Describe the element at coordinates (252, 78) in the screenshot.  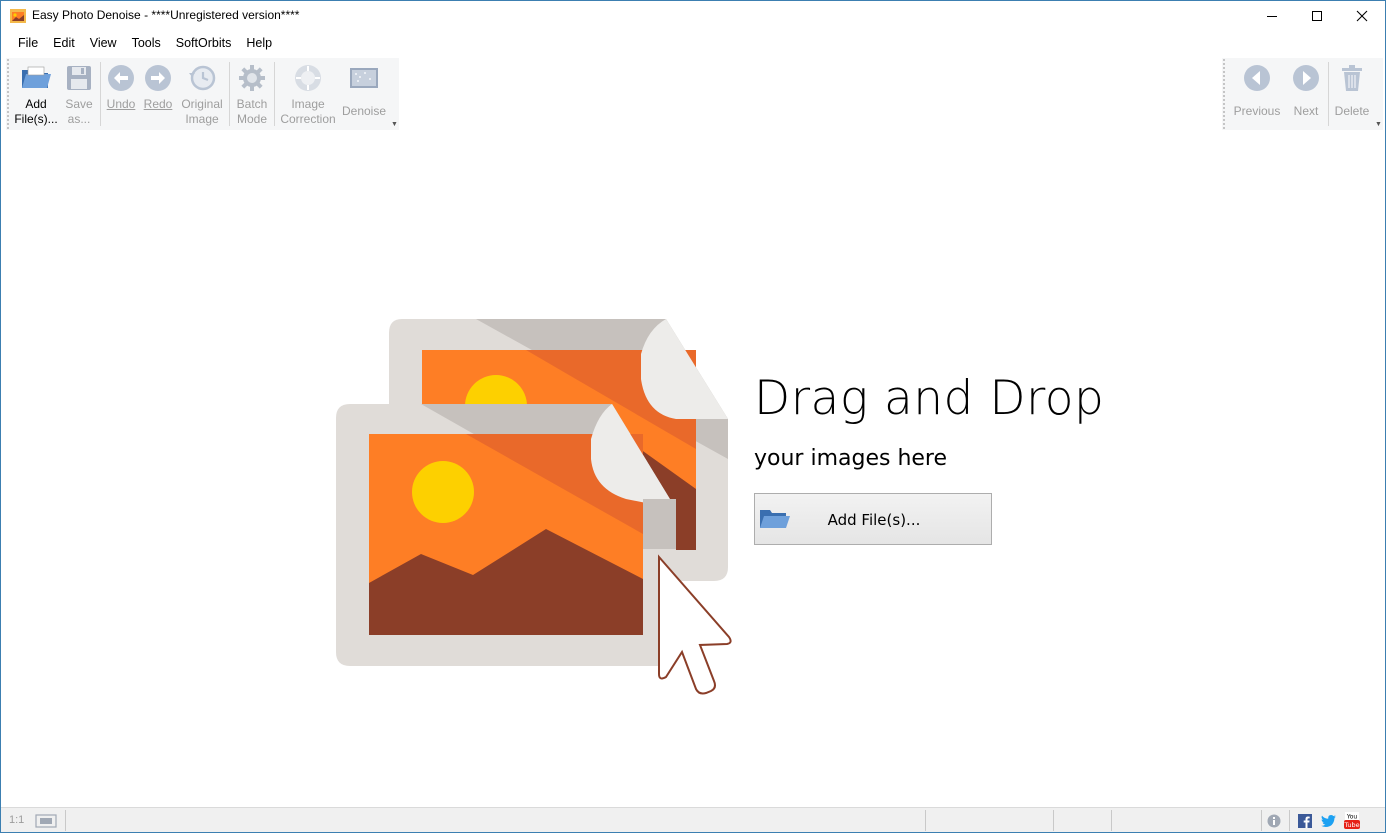
I see `batch-gear-icon` at that location.